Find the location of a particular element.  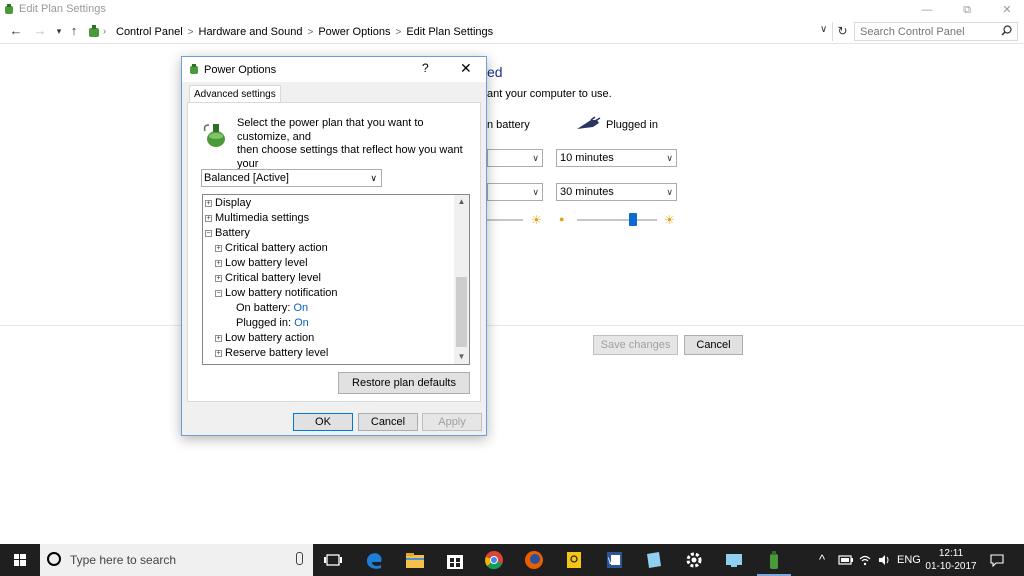

control-panel-icon is located at coordinates (94, 31).